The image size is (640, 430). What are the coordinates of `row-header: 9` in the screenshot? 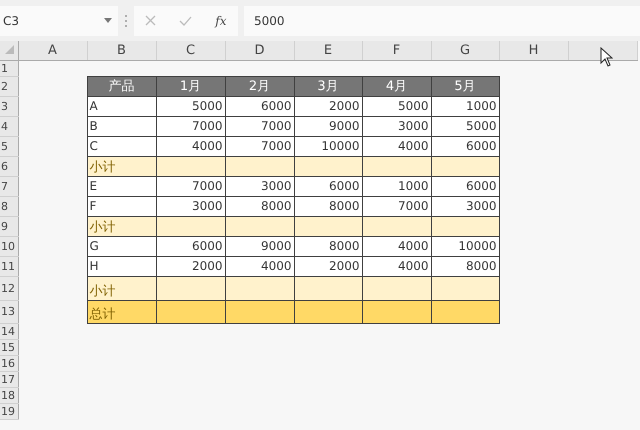 It's located at (9, 226).